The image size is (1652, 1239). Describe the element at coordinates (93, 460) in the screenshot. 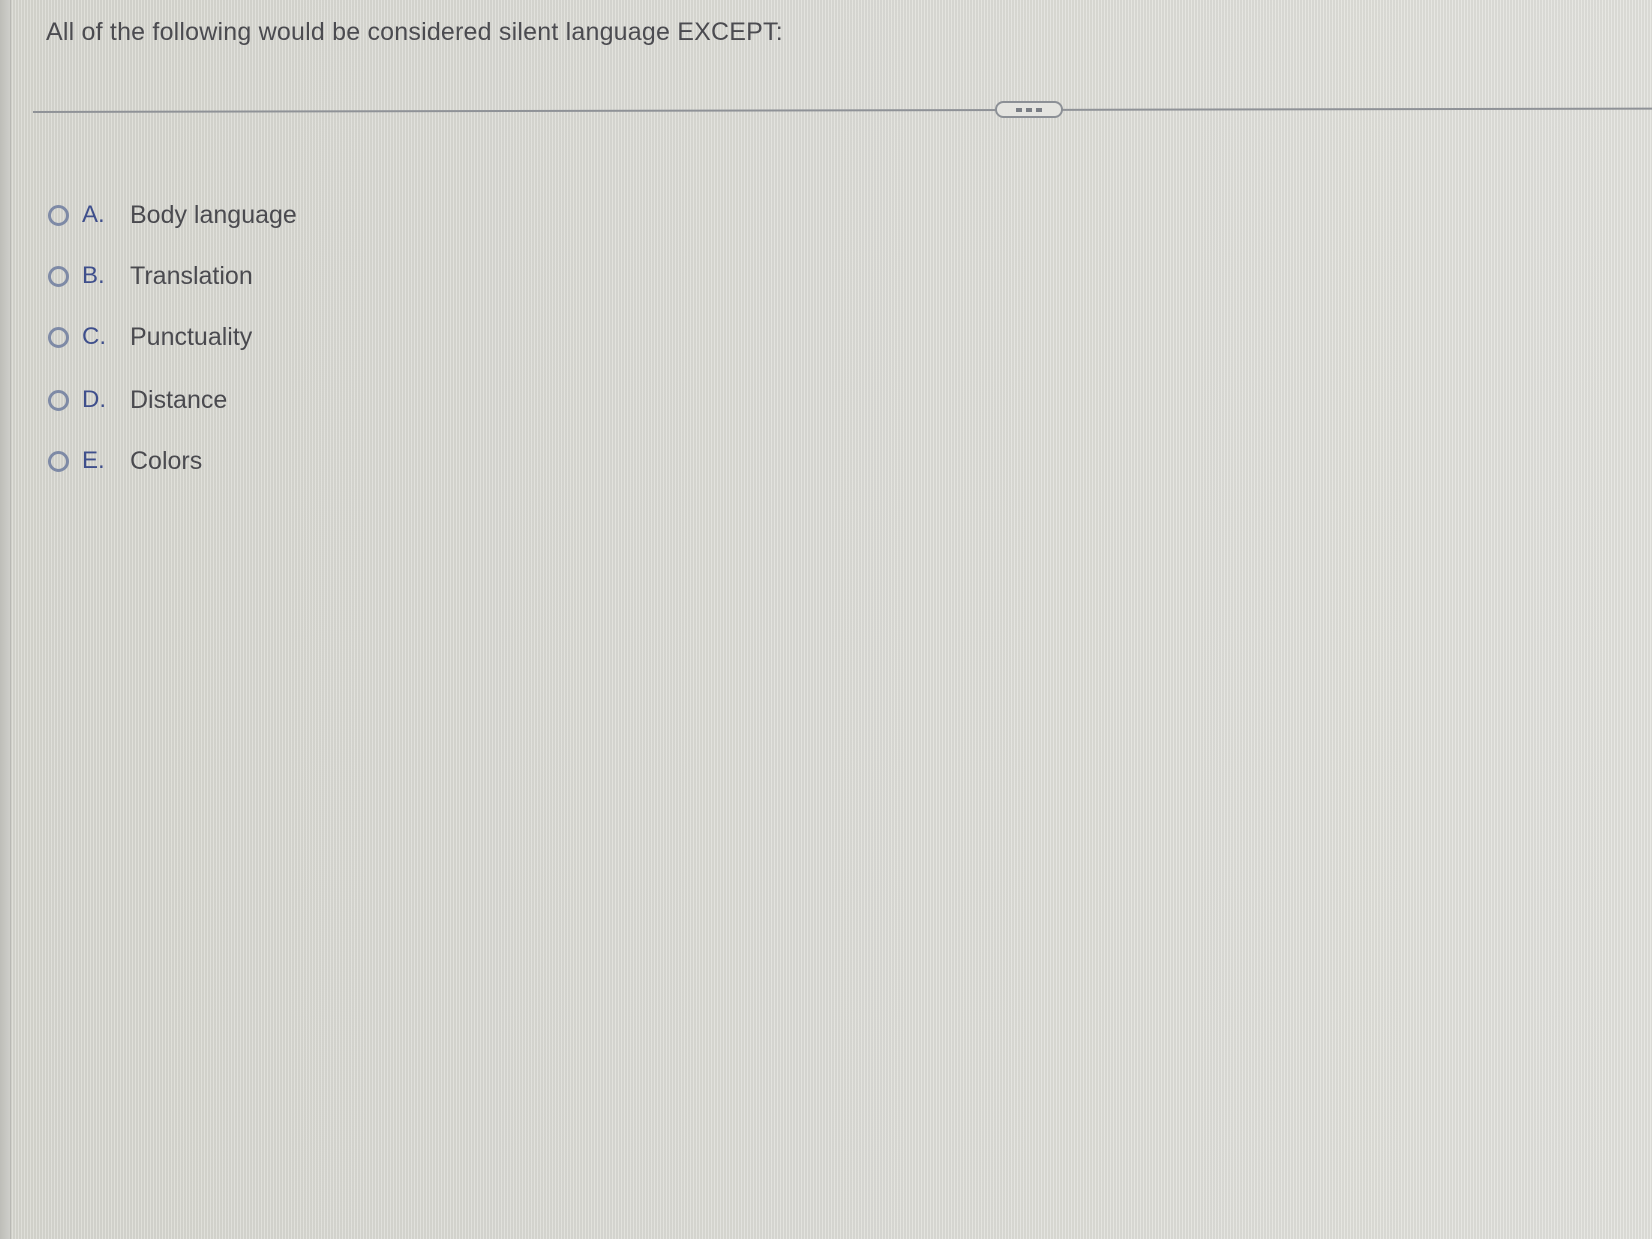

I see `option-letter: E.` at that location.